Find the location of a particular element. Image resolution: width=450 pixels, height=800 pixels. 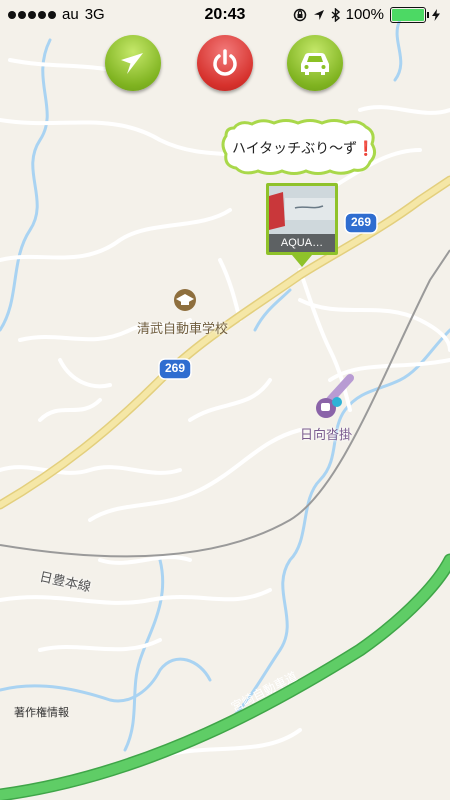

power-icon is located at coordinates (225, 62).